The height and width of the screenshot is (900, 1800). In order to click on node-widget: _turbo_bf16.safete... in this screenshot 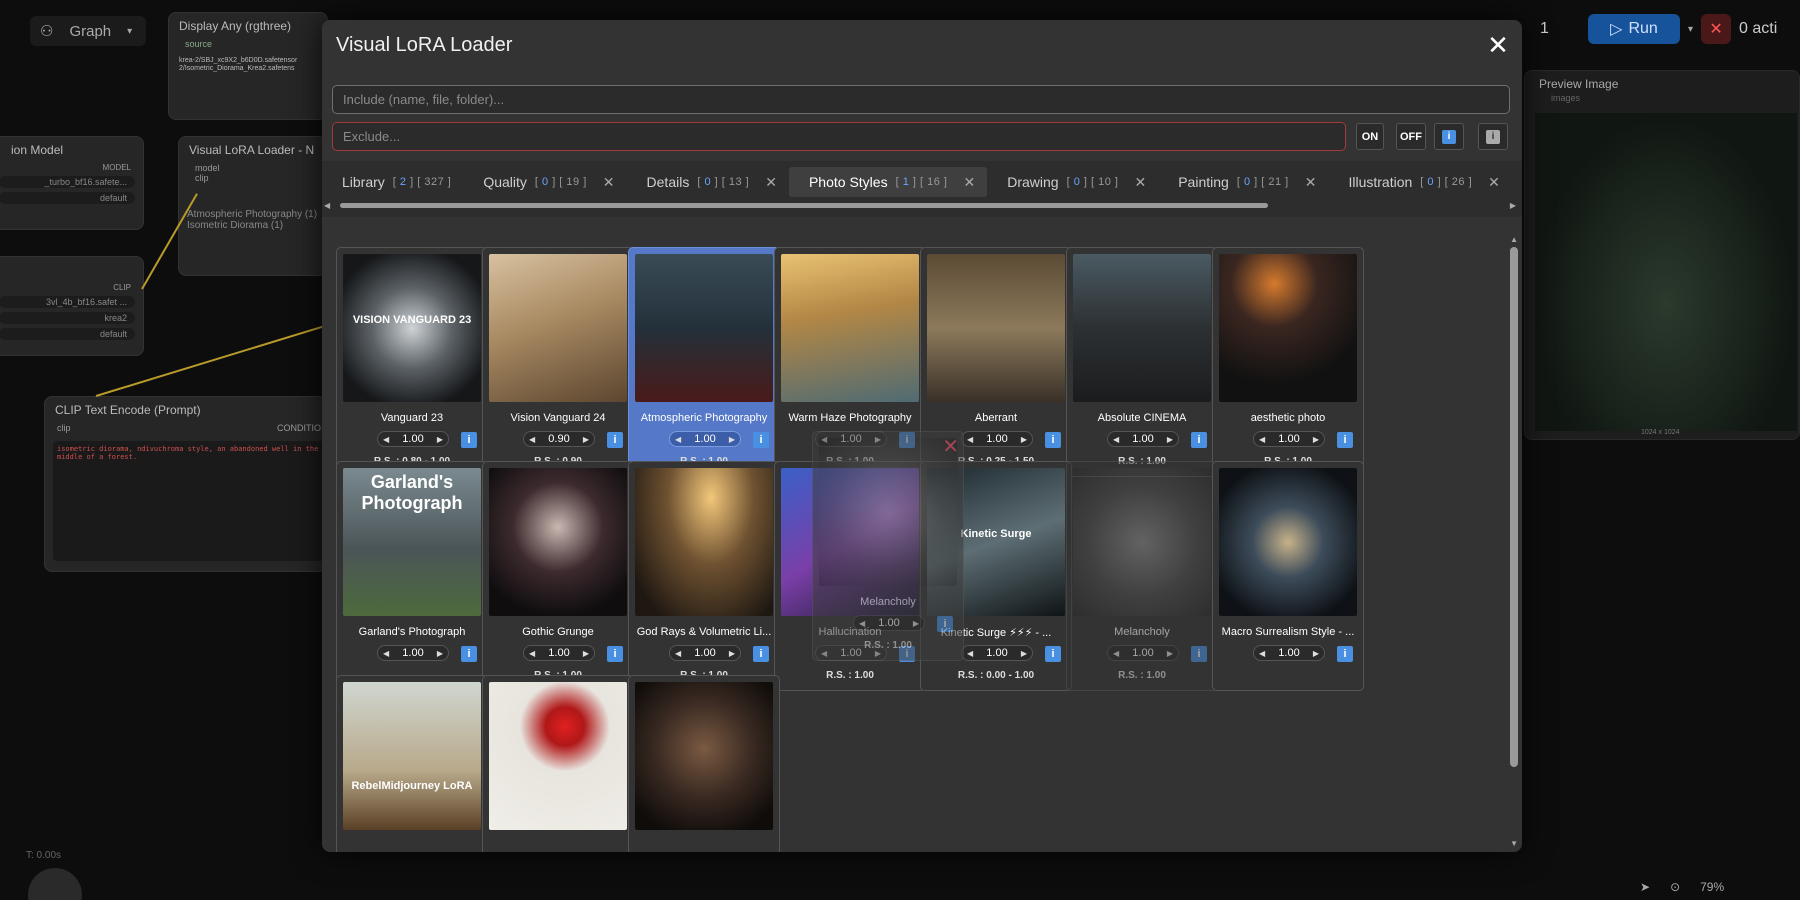, I will do `click(67, 182)`.